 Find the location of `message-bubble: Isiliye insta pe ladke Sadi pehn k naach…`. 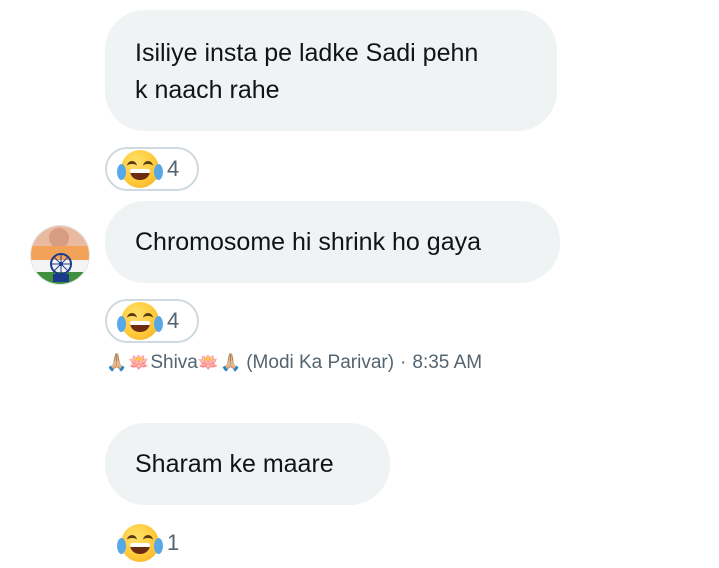

message-bubble: Isiliye insta pe ladke Sadi pehn k naach… is located at coordinates (331, 70).